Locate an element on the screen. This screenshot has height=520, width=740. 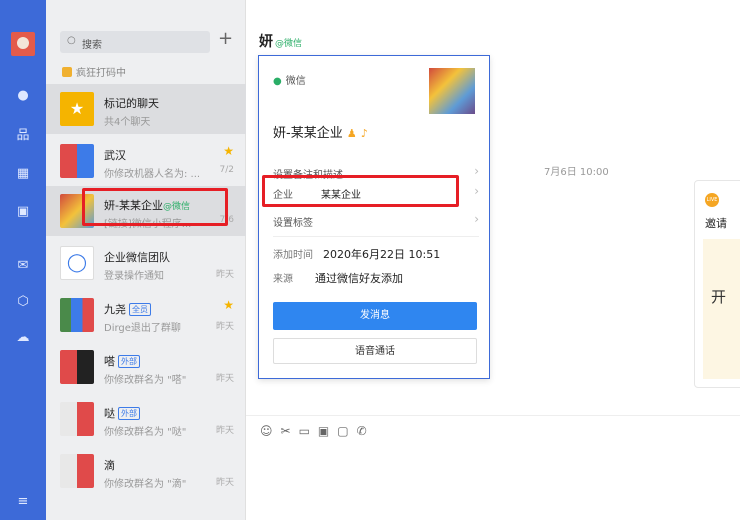
chat-item-jiuyao: 九尧 全员 ★ Dirge退出了群聊 昨天 is located at coordinates (146, 315).